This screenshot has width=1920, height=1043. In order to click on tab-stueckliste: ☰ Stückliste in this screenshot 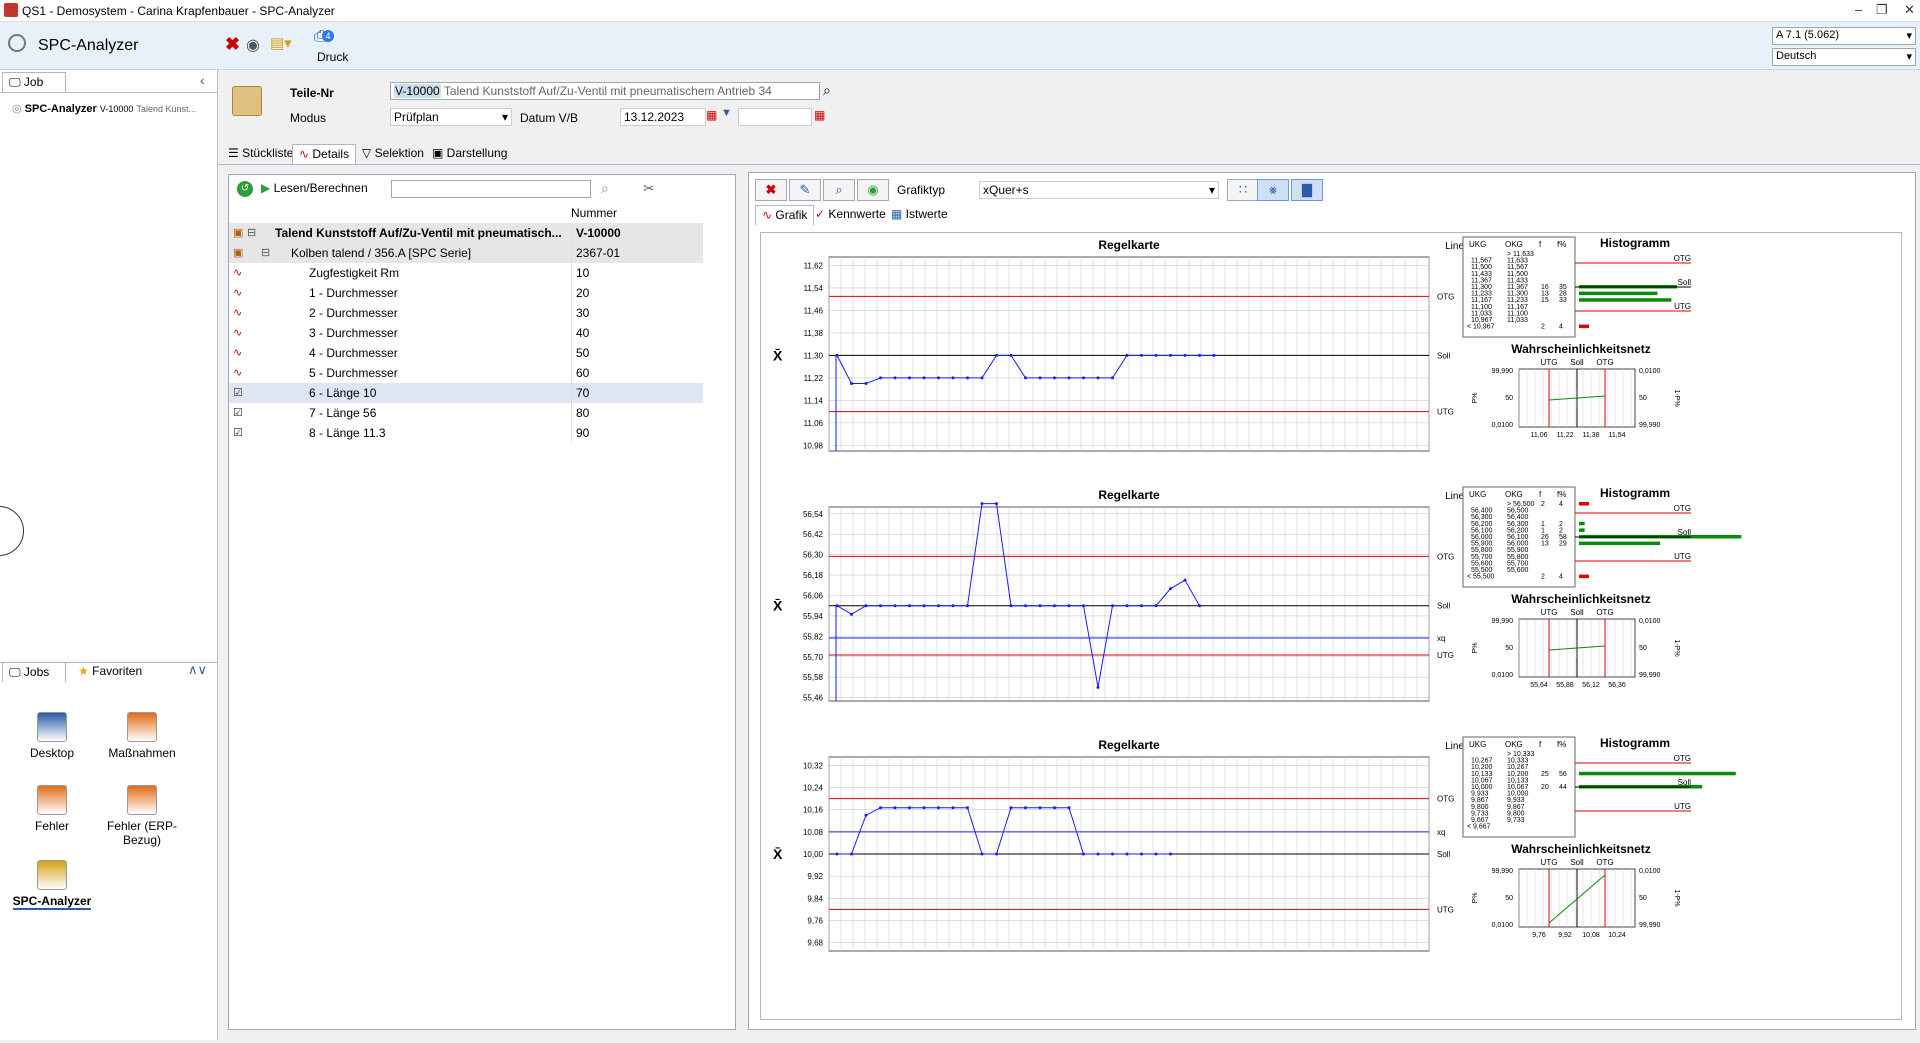, I will do `click(260, 153)`.